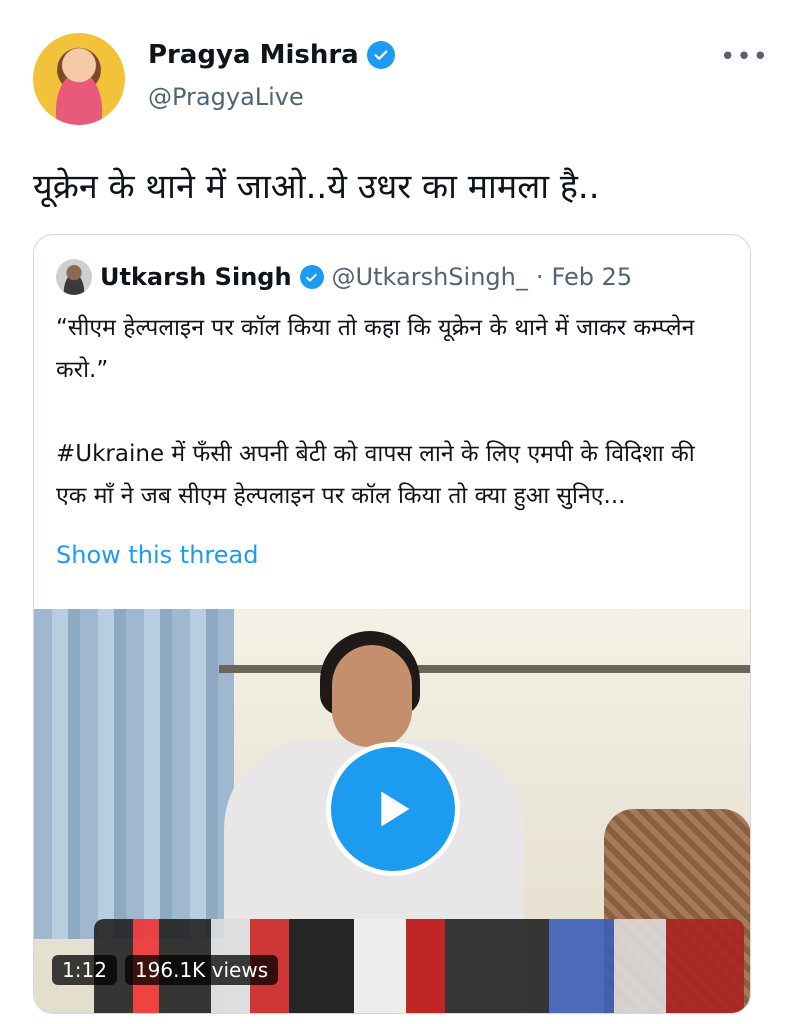 The width and height of the screenshot is (785, 1024). What do you see at coordinates (484, 669) in the screenshot?
I see `video-scene-rail` at bounding box center [484, 669].